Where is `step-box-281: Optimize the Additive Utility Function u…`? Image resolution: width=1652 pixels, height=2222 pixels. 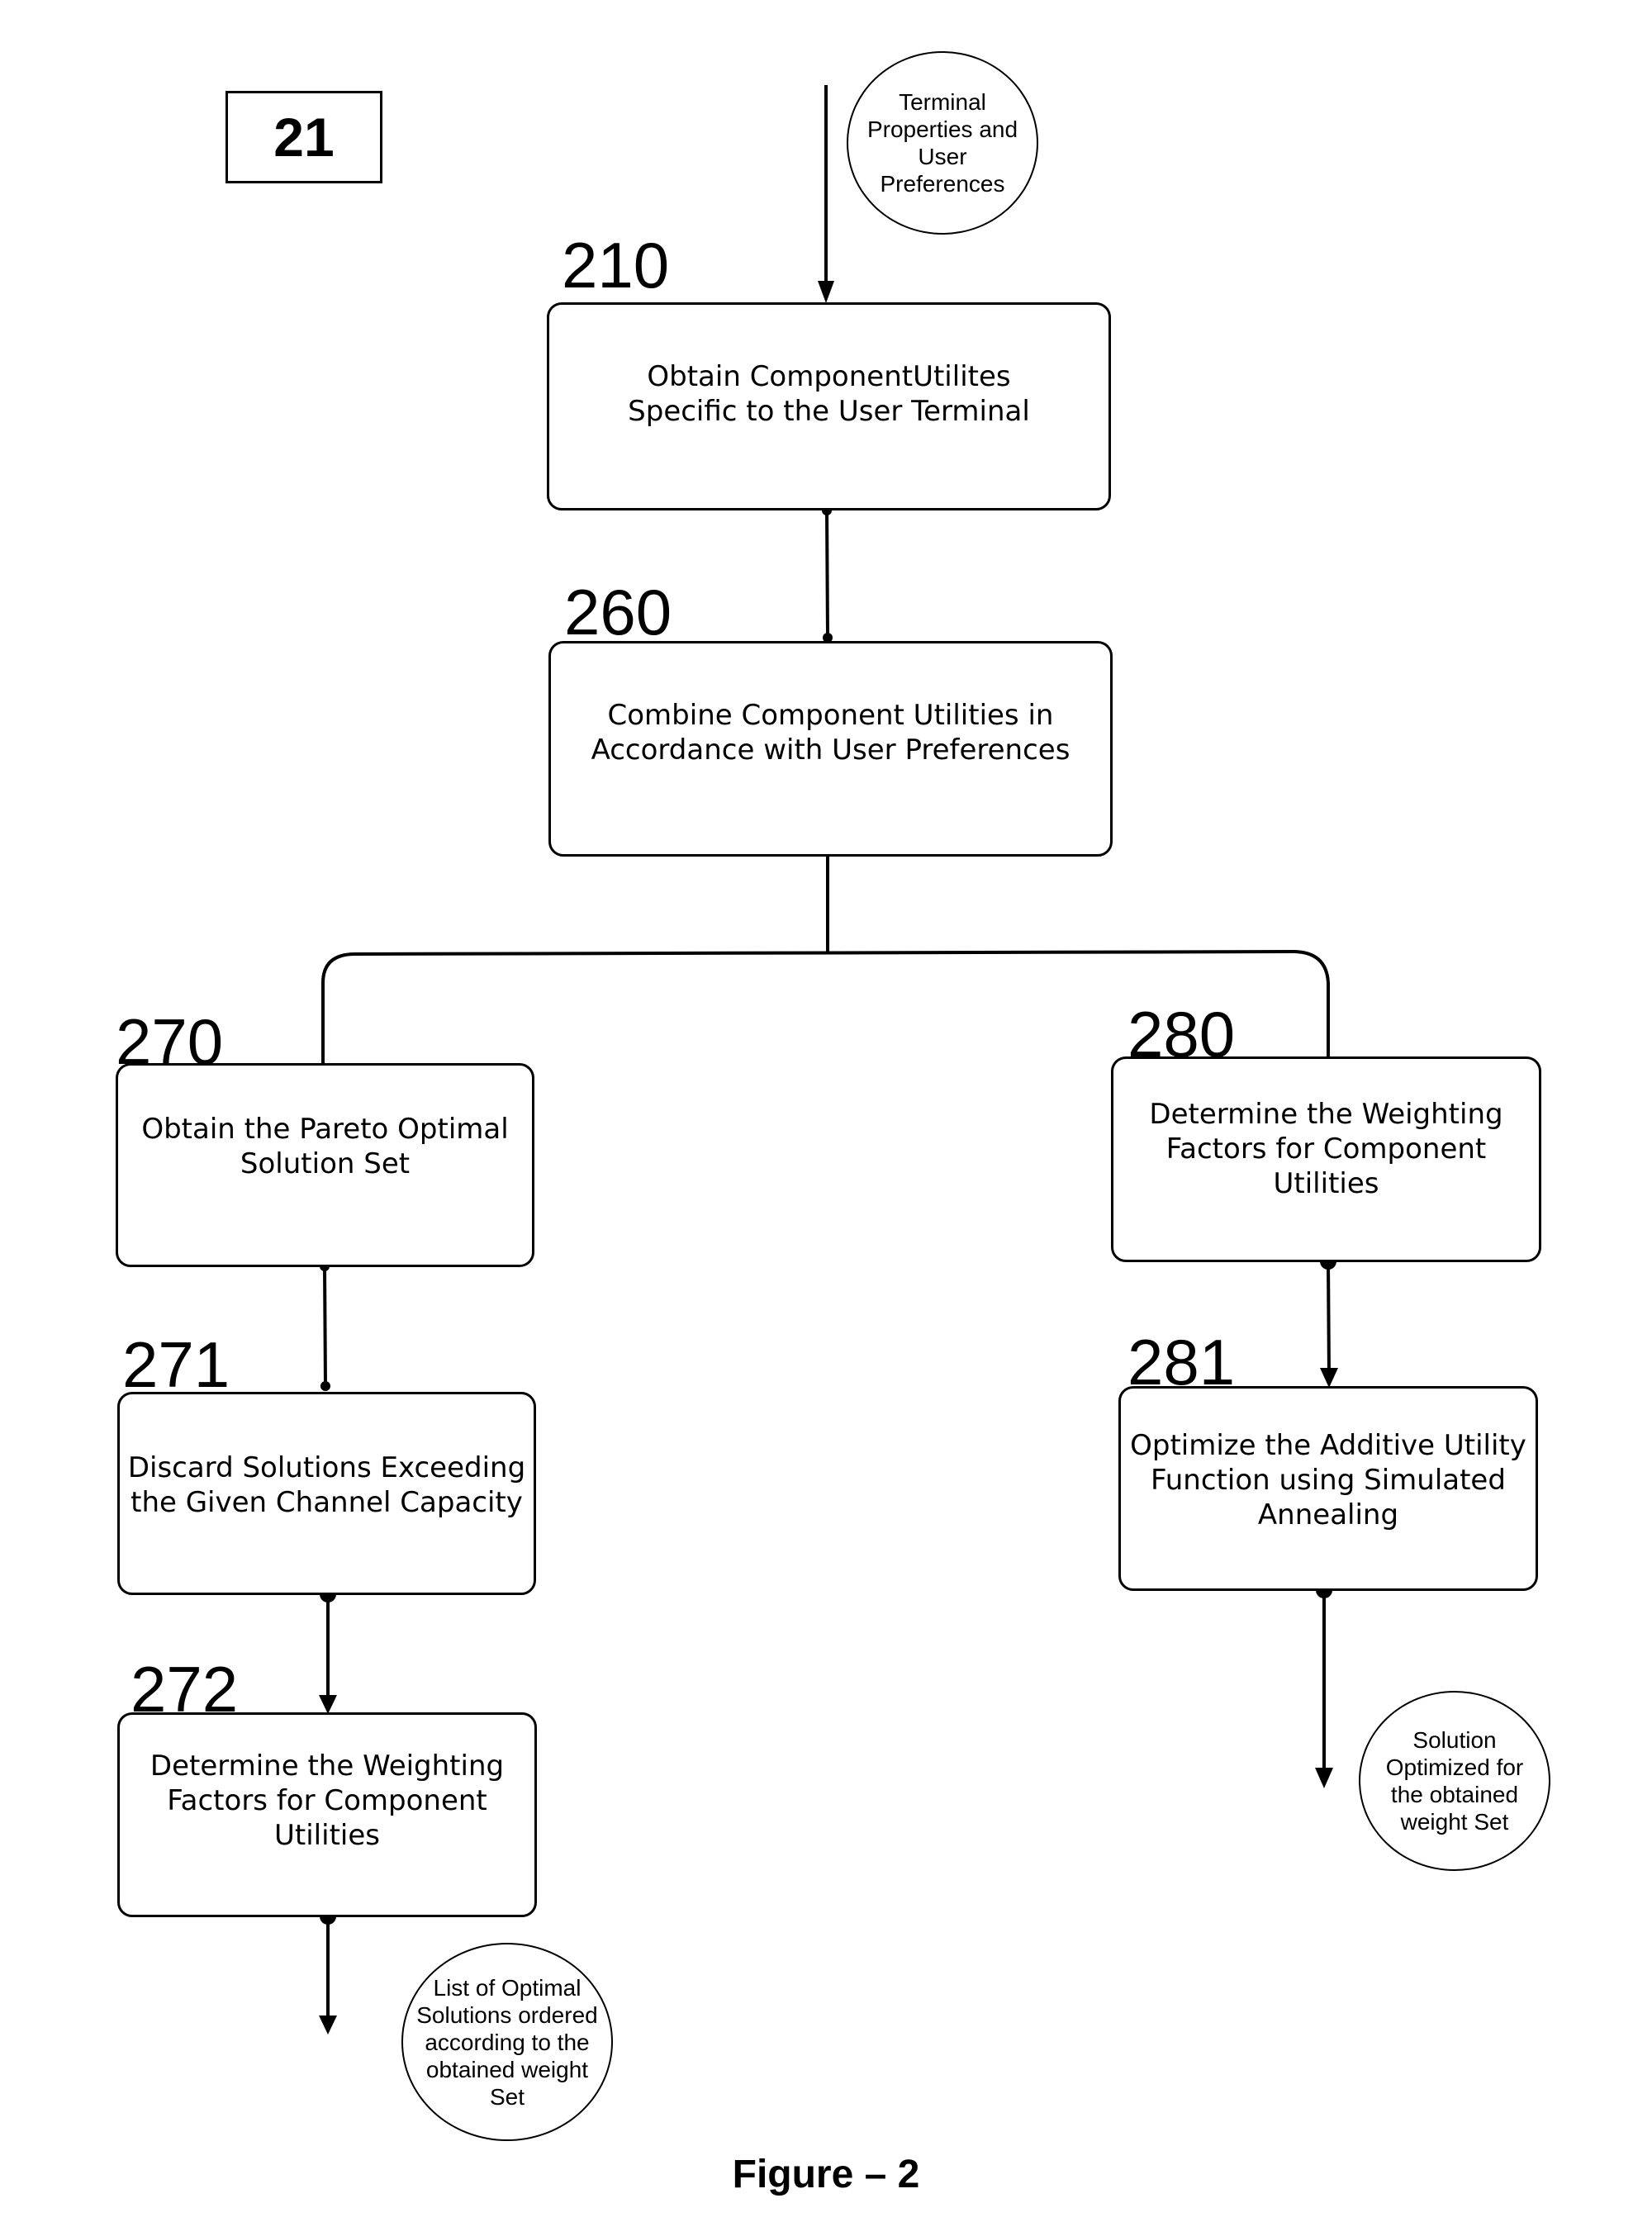
step-box-281: Optimize the Additive Utility Function u… is located at coordinates (1328, 1488).